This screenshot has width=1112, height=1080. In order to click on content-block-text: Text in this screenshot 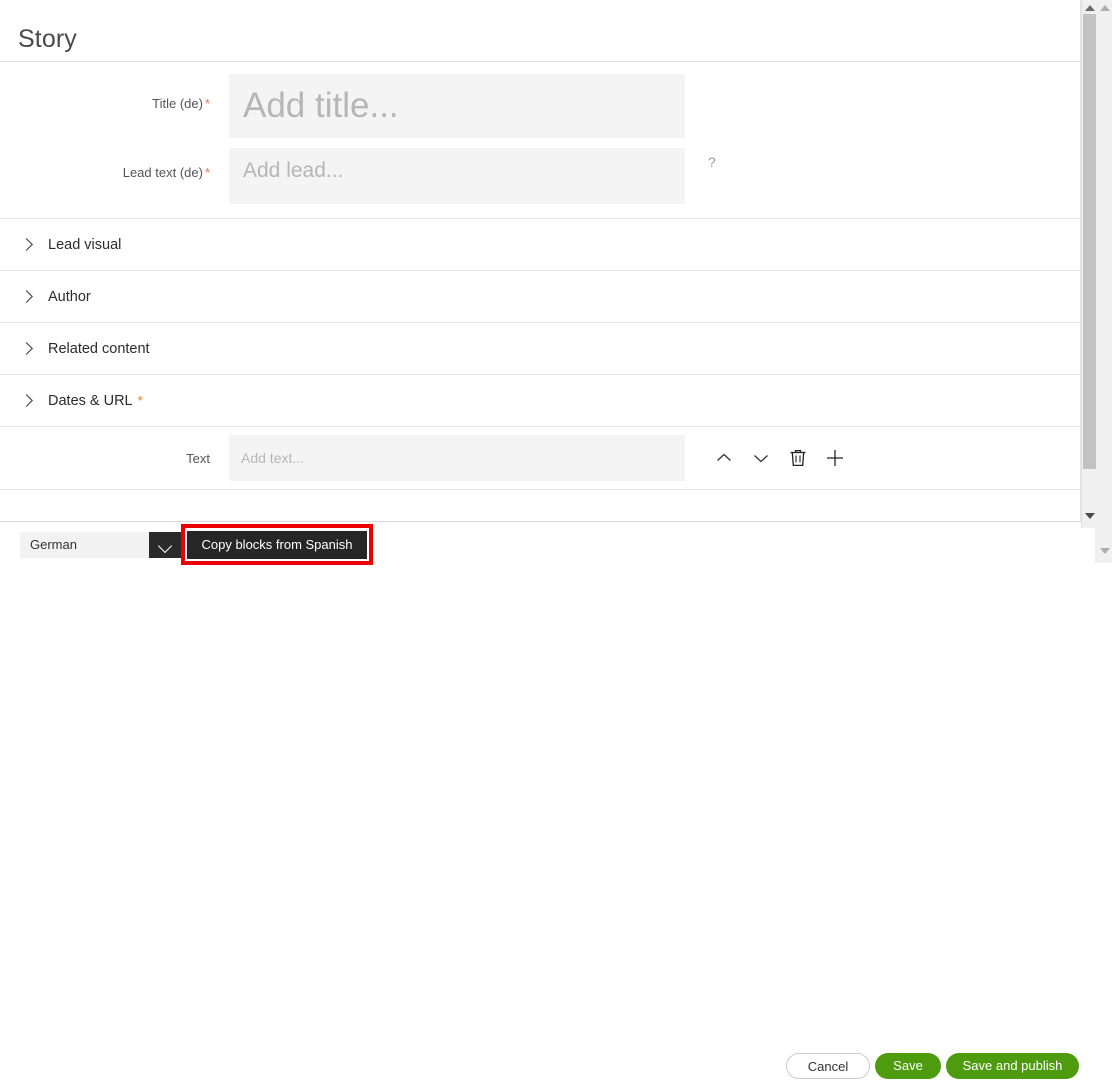, I will do `click(540, 458)`.